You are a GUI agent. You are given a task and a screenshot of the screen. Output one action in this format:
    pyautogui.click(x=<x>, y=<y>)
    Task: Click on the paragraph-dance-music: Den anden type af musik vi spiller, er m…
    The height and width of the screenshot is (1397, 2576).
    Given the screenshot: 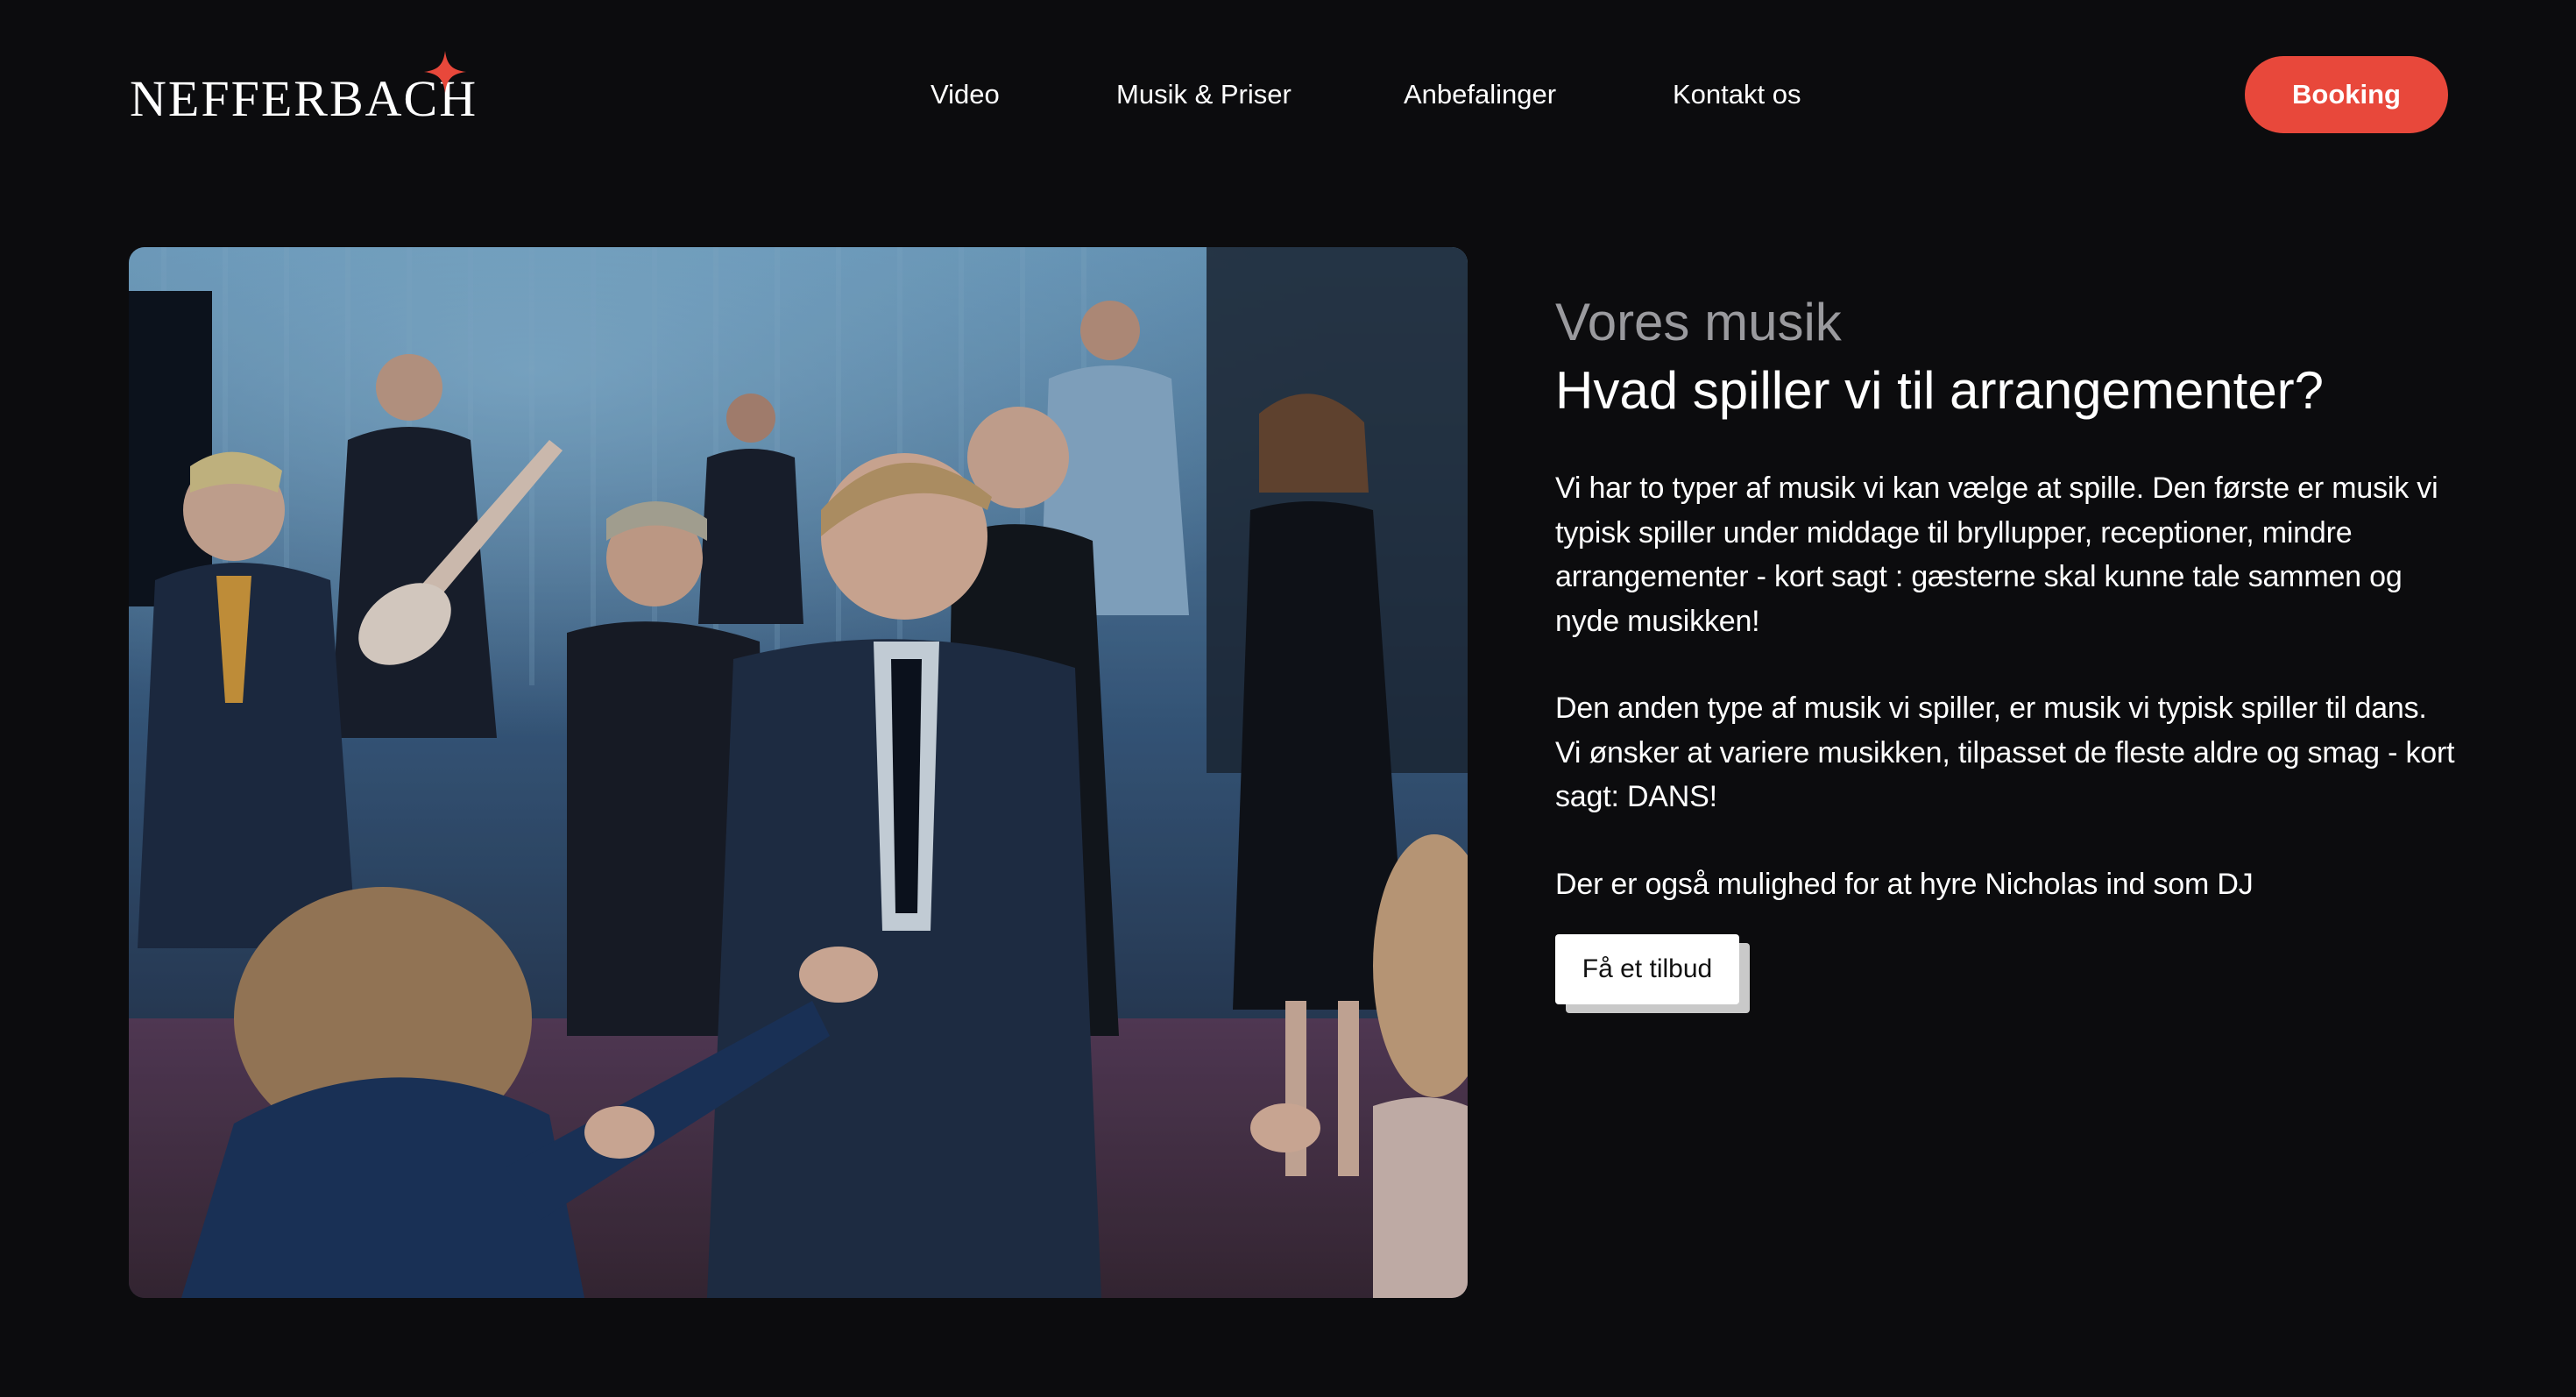 What is the action you would take?
    pyautogui.click(x=2005, y=752)
    